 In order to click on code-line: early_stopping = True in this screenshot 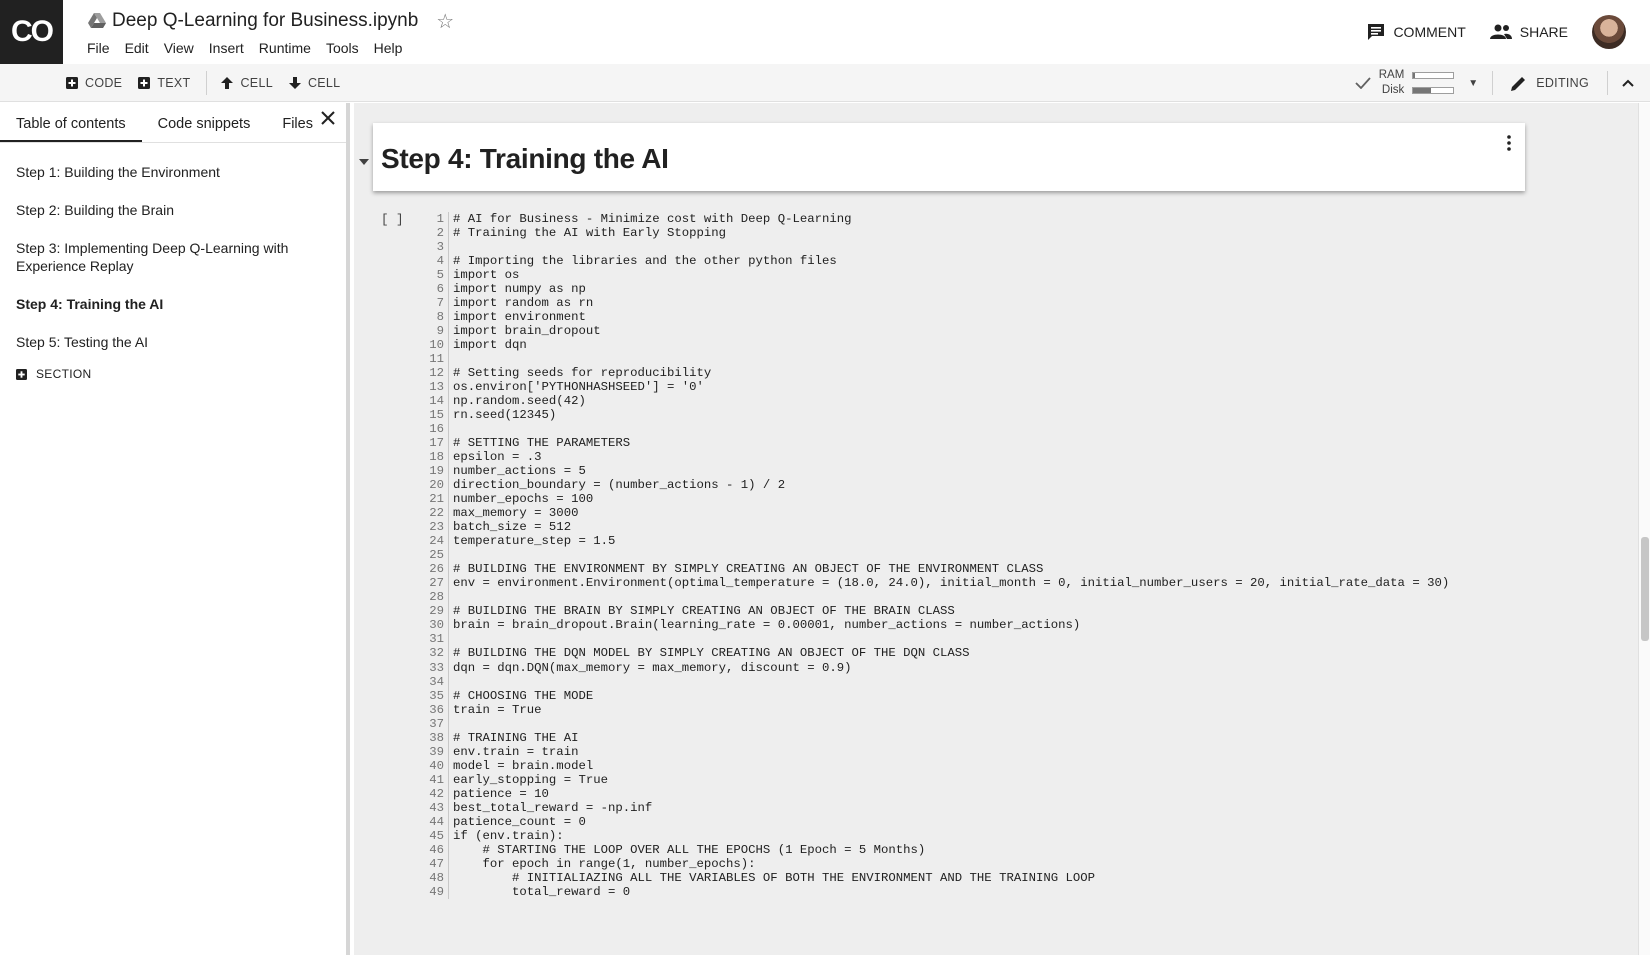, I will do `click(530, 779)`.